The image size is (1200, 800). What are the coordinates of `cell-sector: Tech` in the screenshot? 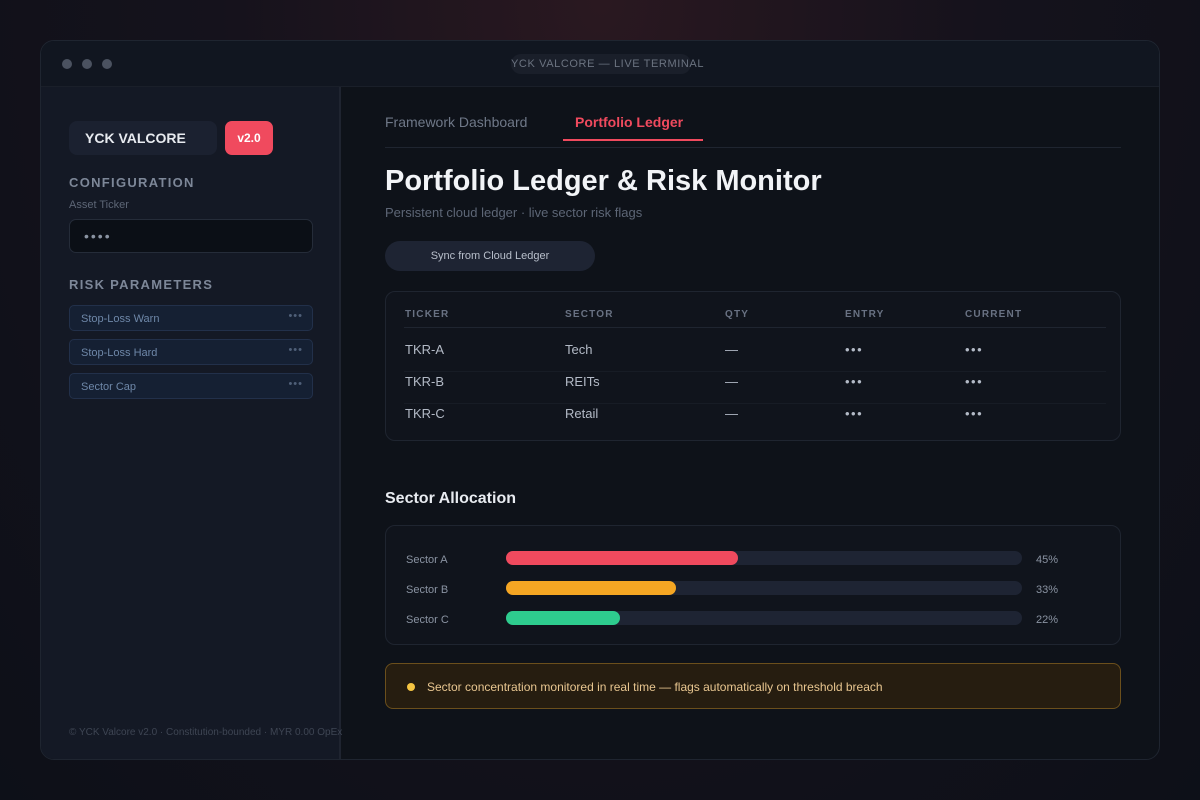 It's located at (579, 349).